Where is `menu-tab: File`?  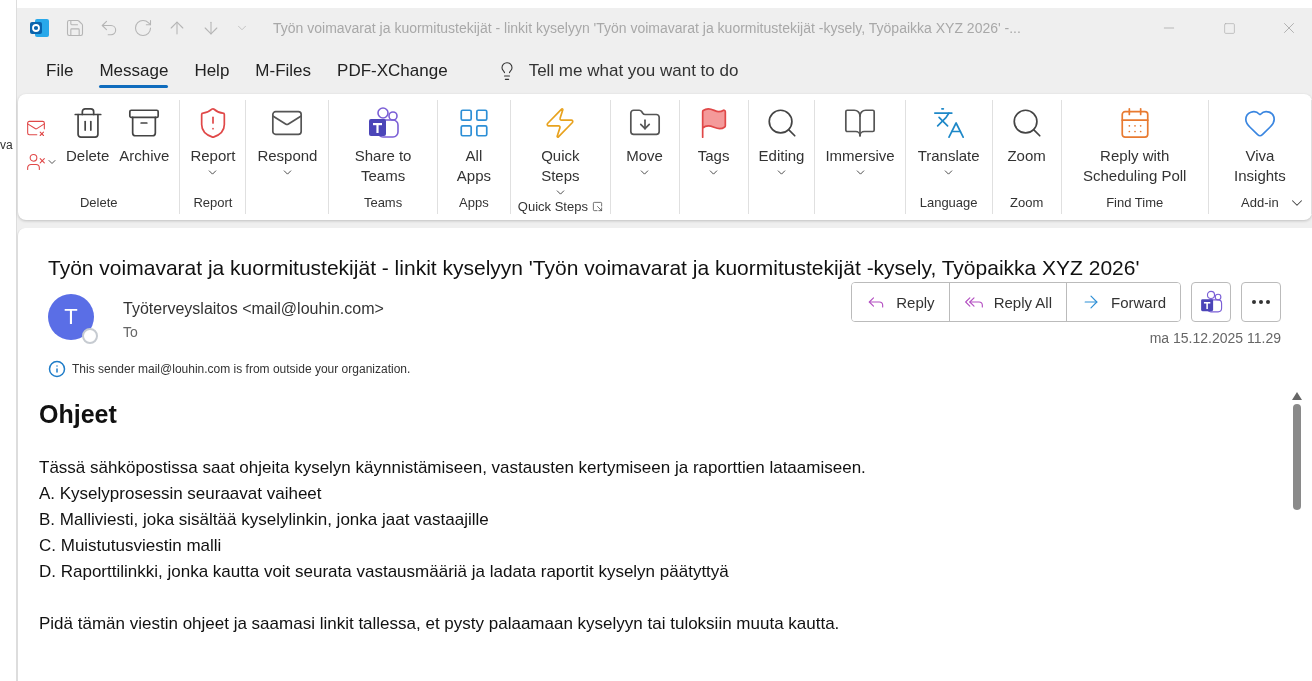
menu-tab: File is located at coordinates (60, 71).